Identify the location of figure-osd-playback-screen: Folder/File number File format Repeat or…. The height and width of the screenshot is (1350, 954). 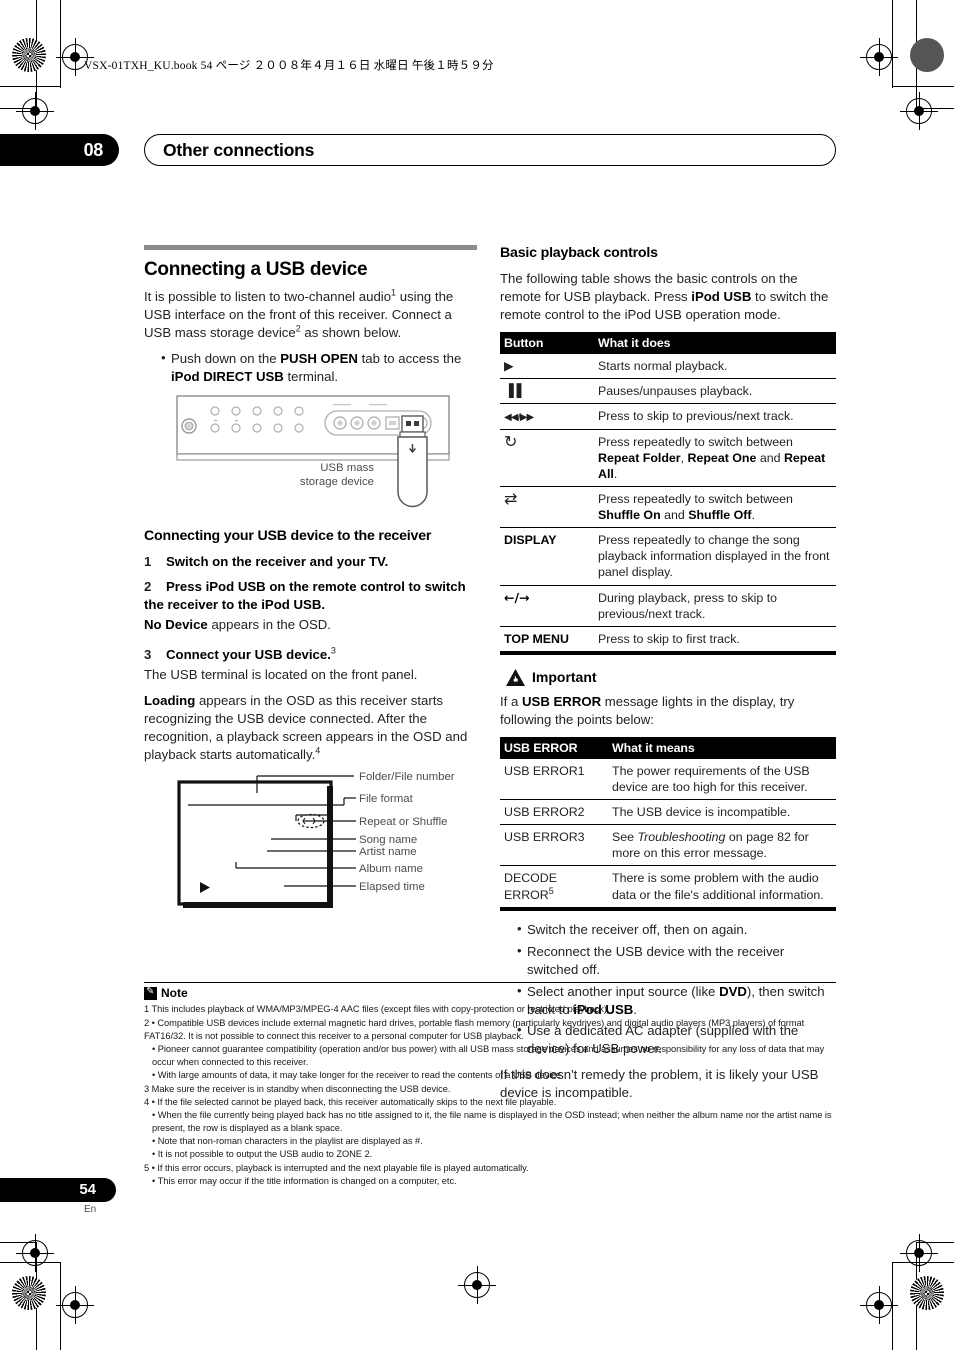
(310, 851).